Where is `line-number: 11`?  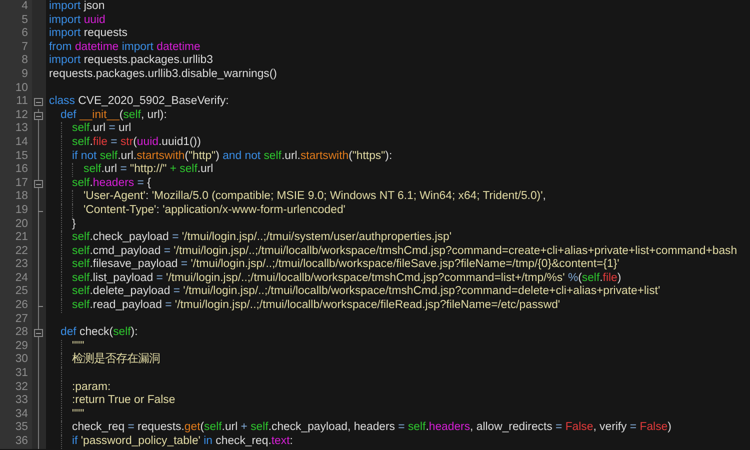 line-number: 11 is located at coordinates (16, 102).